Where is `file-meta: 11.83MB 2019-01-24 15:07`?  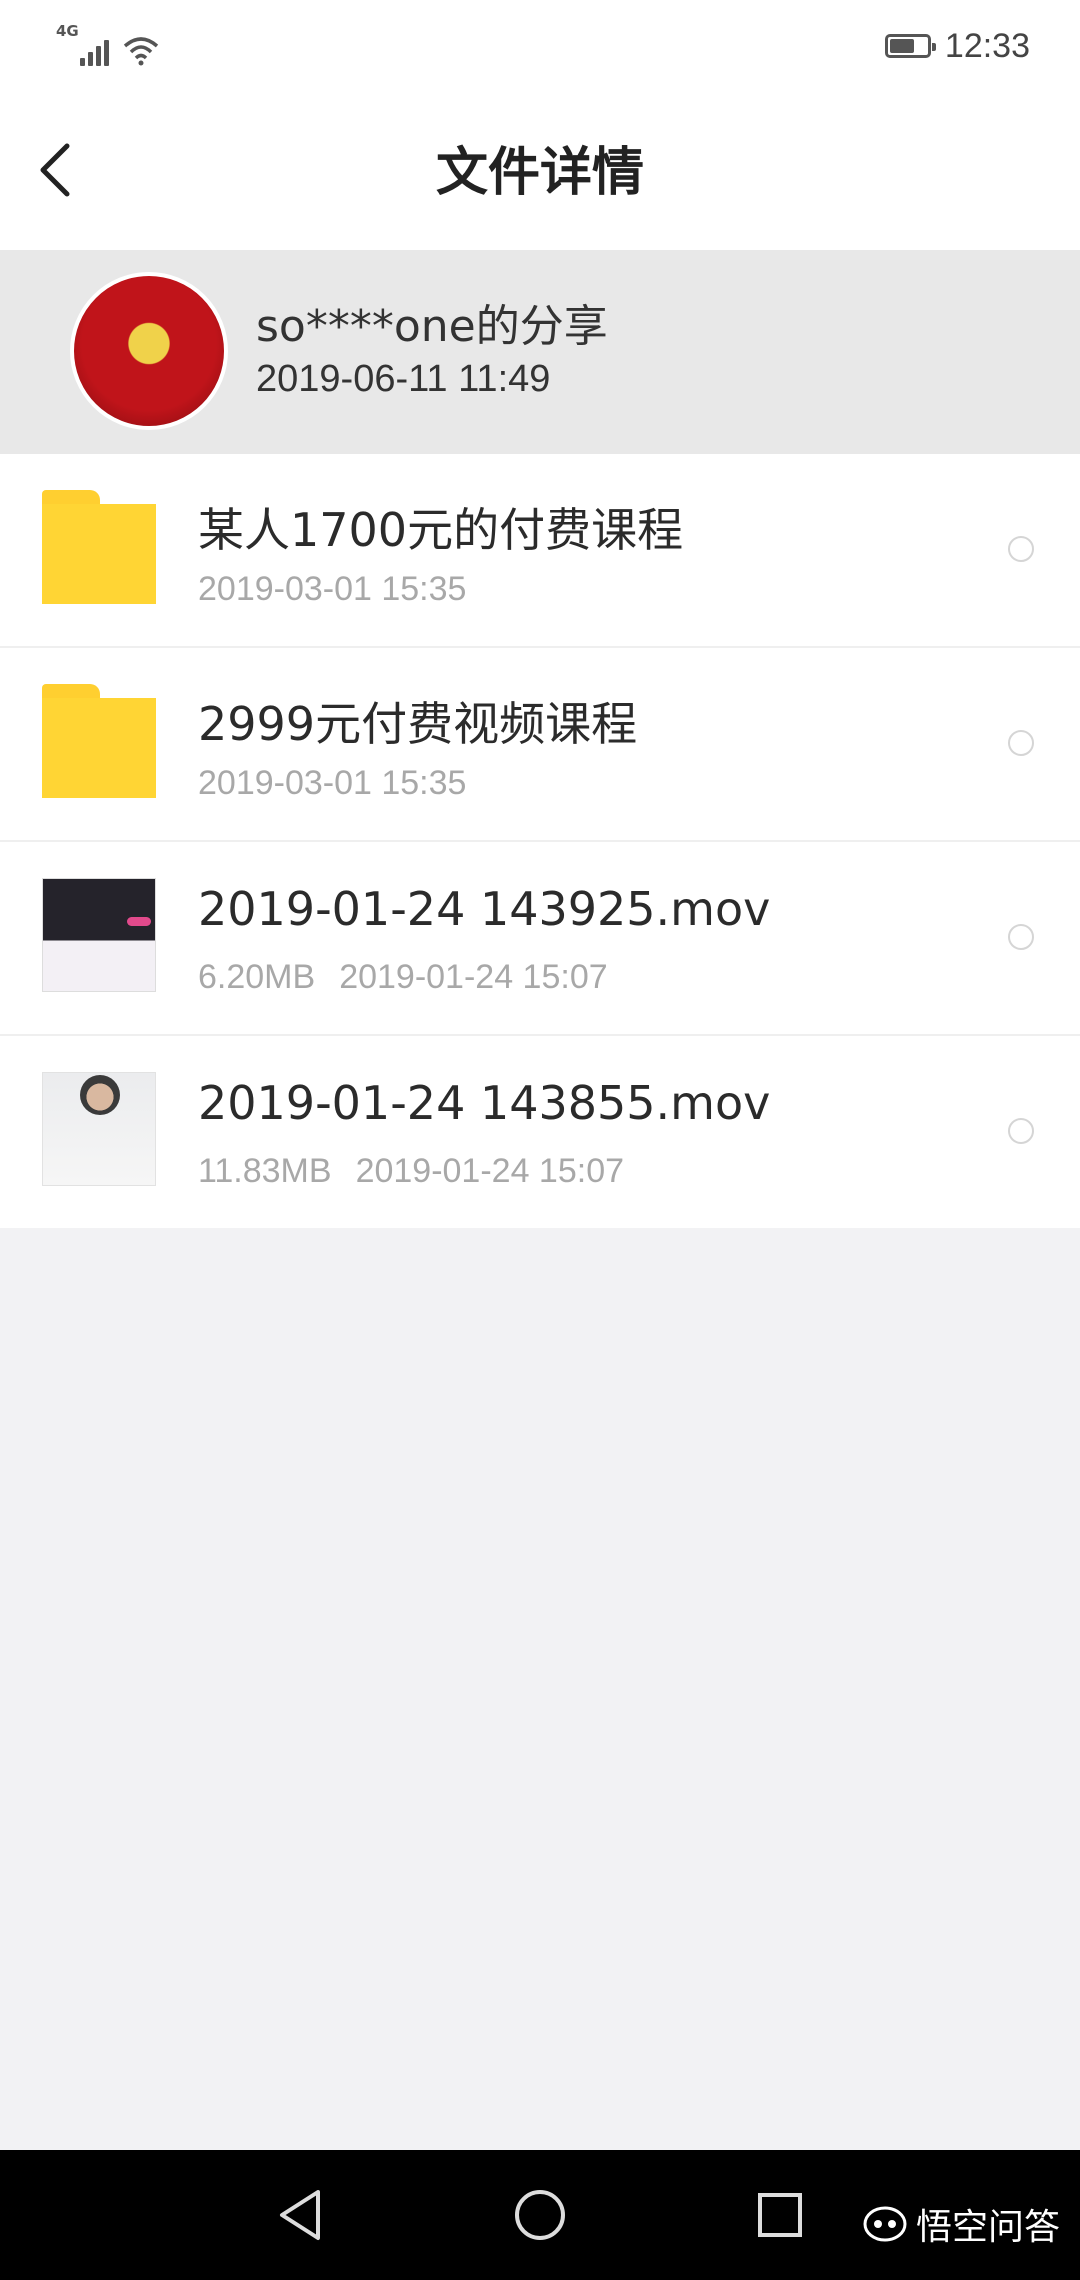
file-meta: 11.83MB 2019-01-24 15:07 is located at coordinates (411, 1171).